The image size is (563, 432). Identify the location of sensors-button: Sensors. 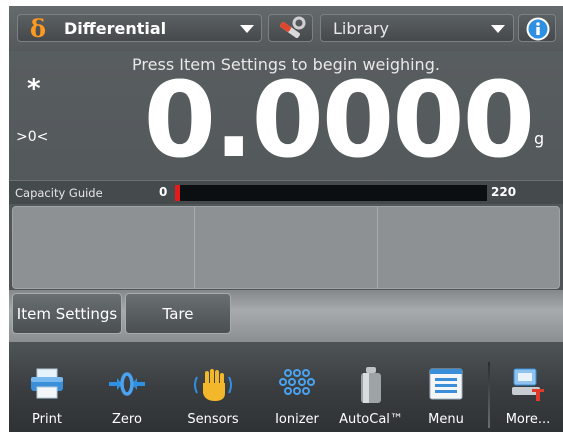
(213, 388).